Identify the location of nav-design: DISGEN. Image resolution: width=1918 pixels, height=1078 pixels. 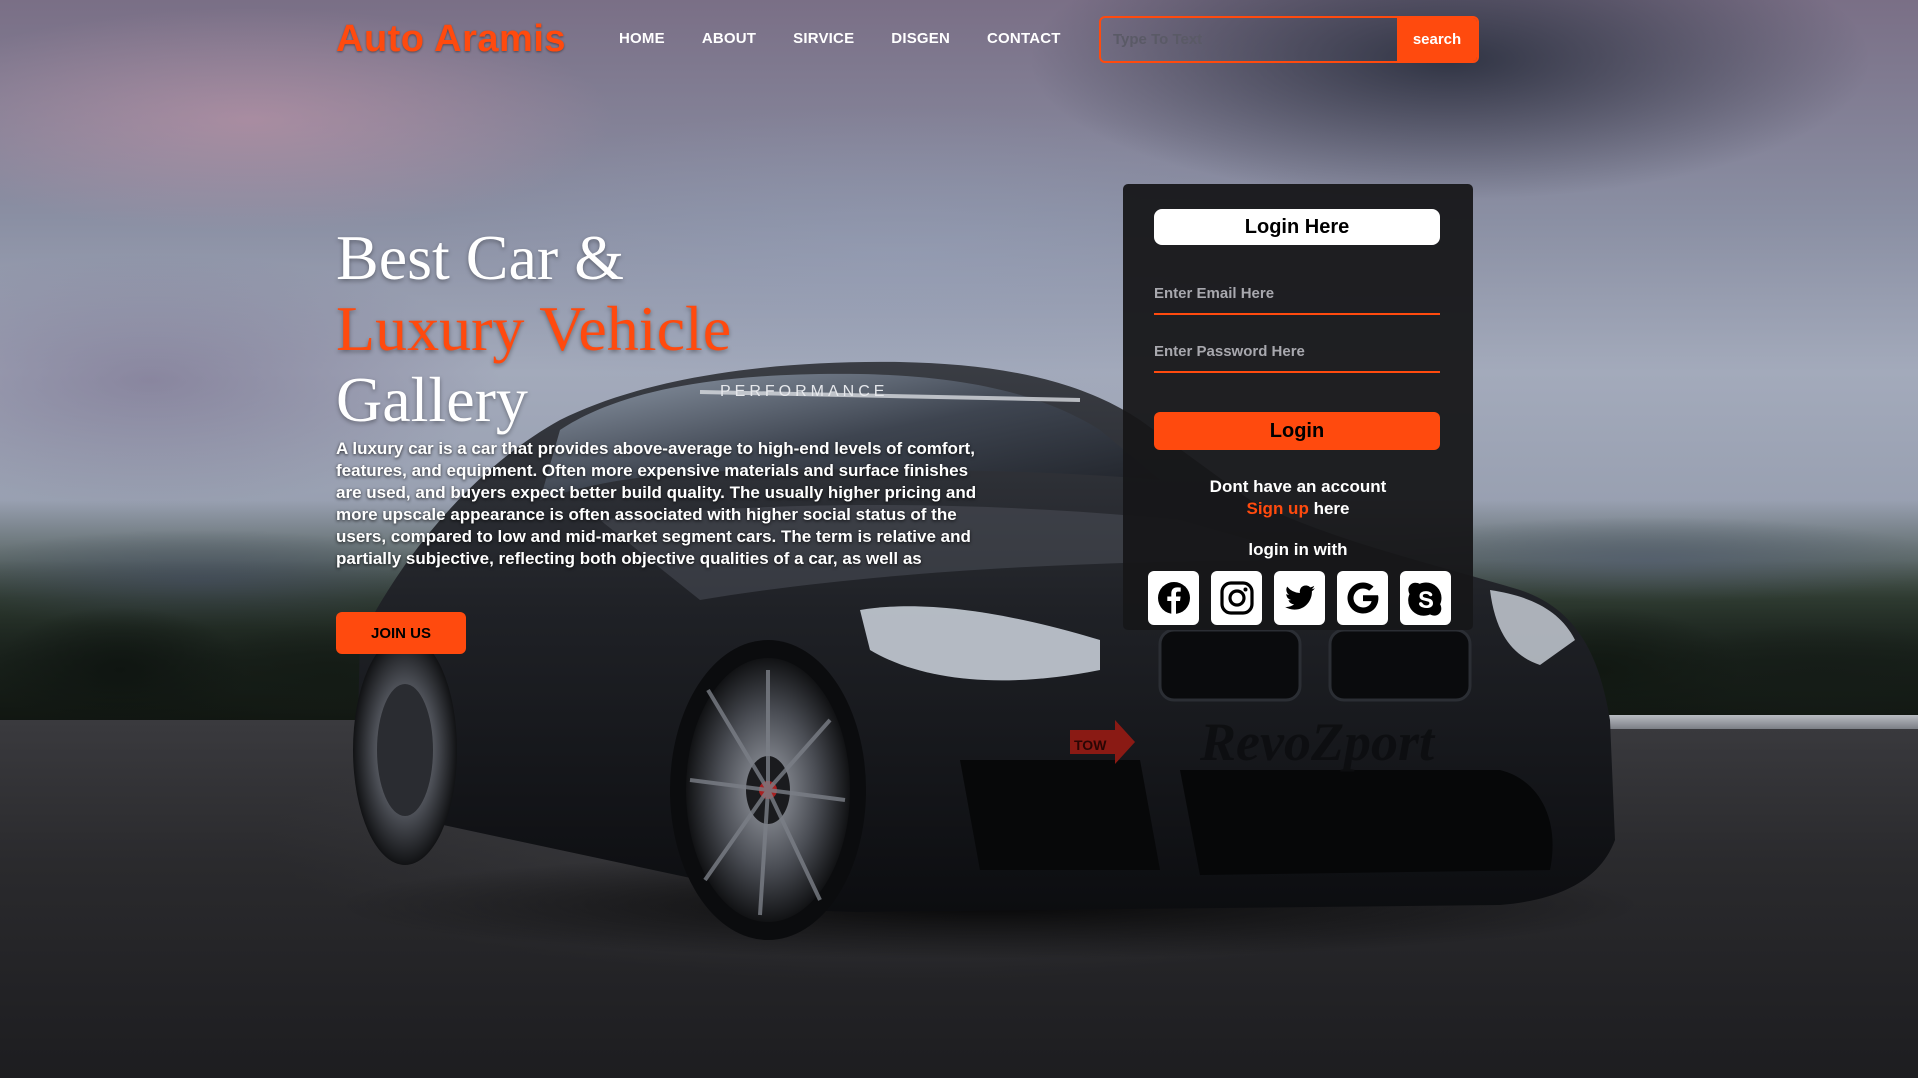
(920, 38).